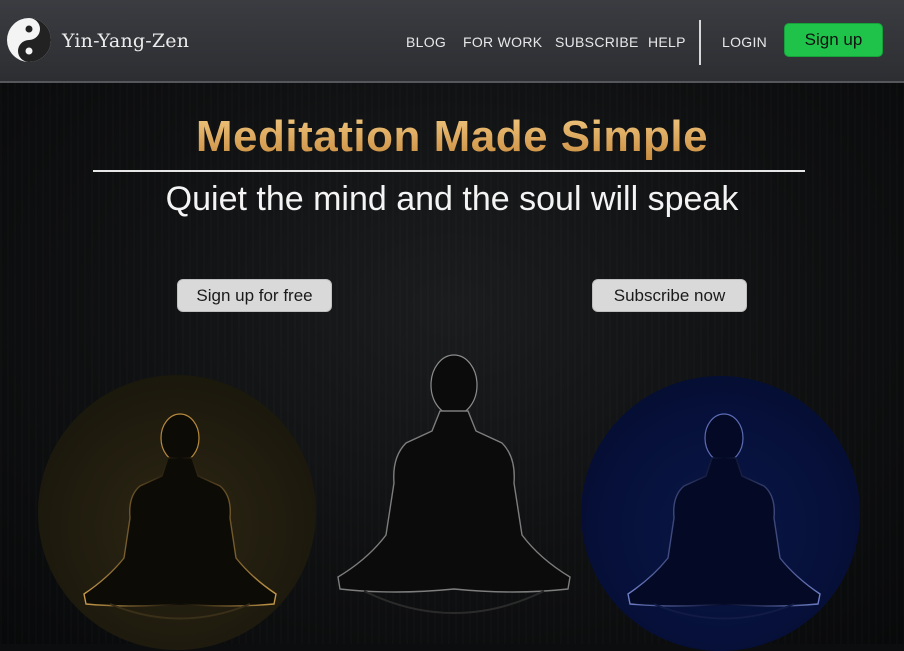 The width and height of the screenshot is (904, 651). What do you see at coordinates (833, 40) in the screenshot?
I see `signup-button: Sign up` at bounding box center [833, 40].